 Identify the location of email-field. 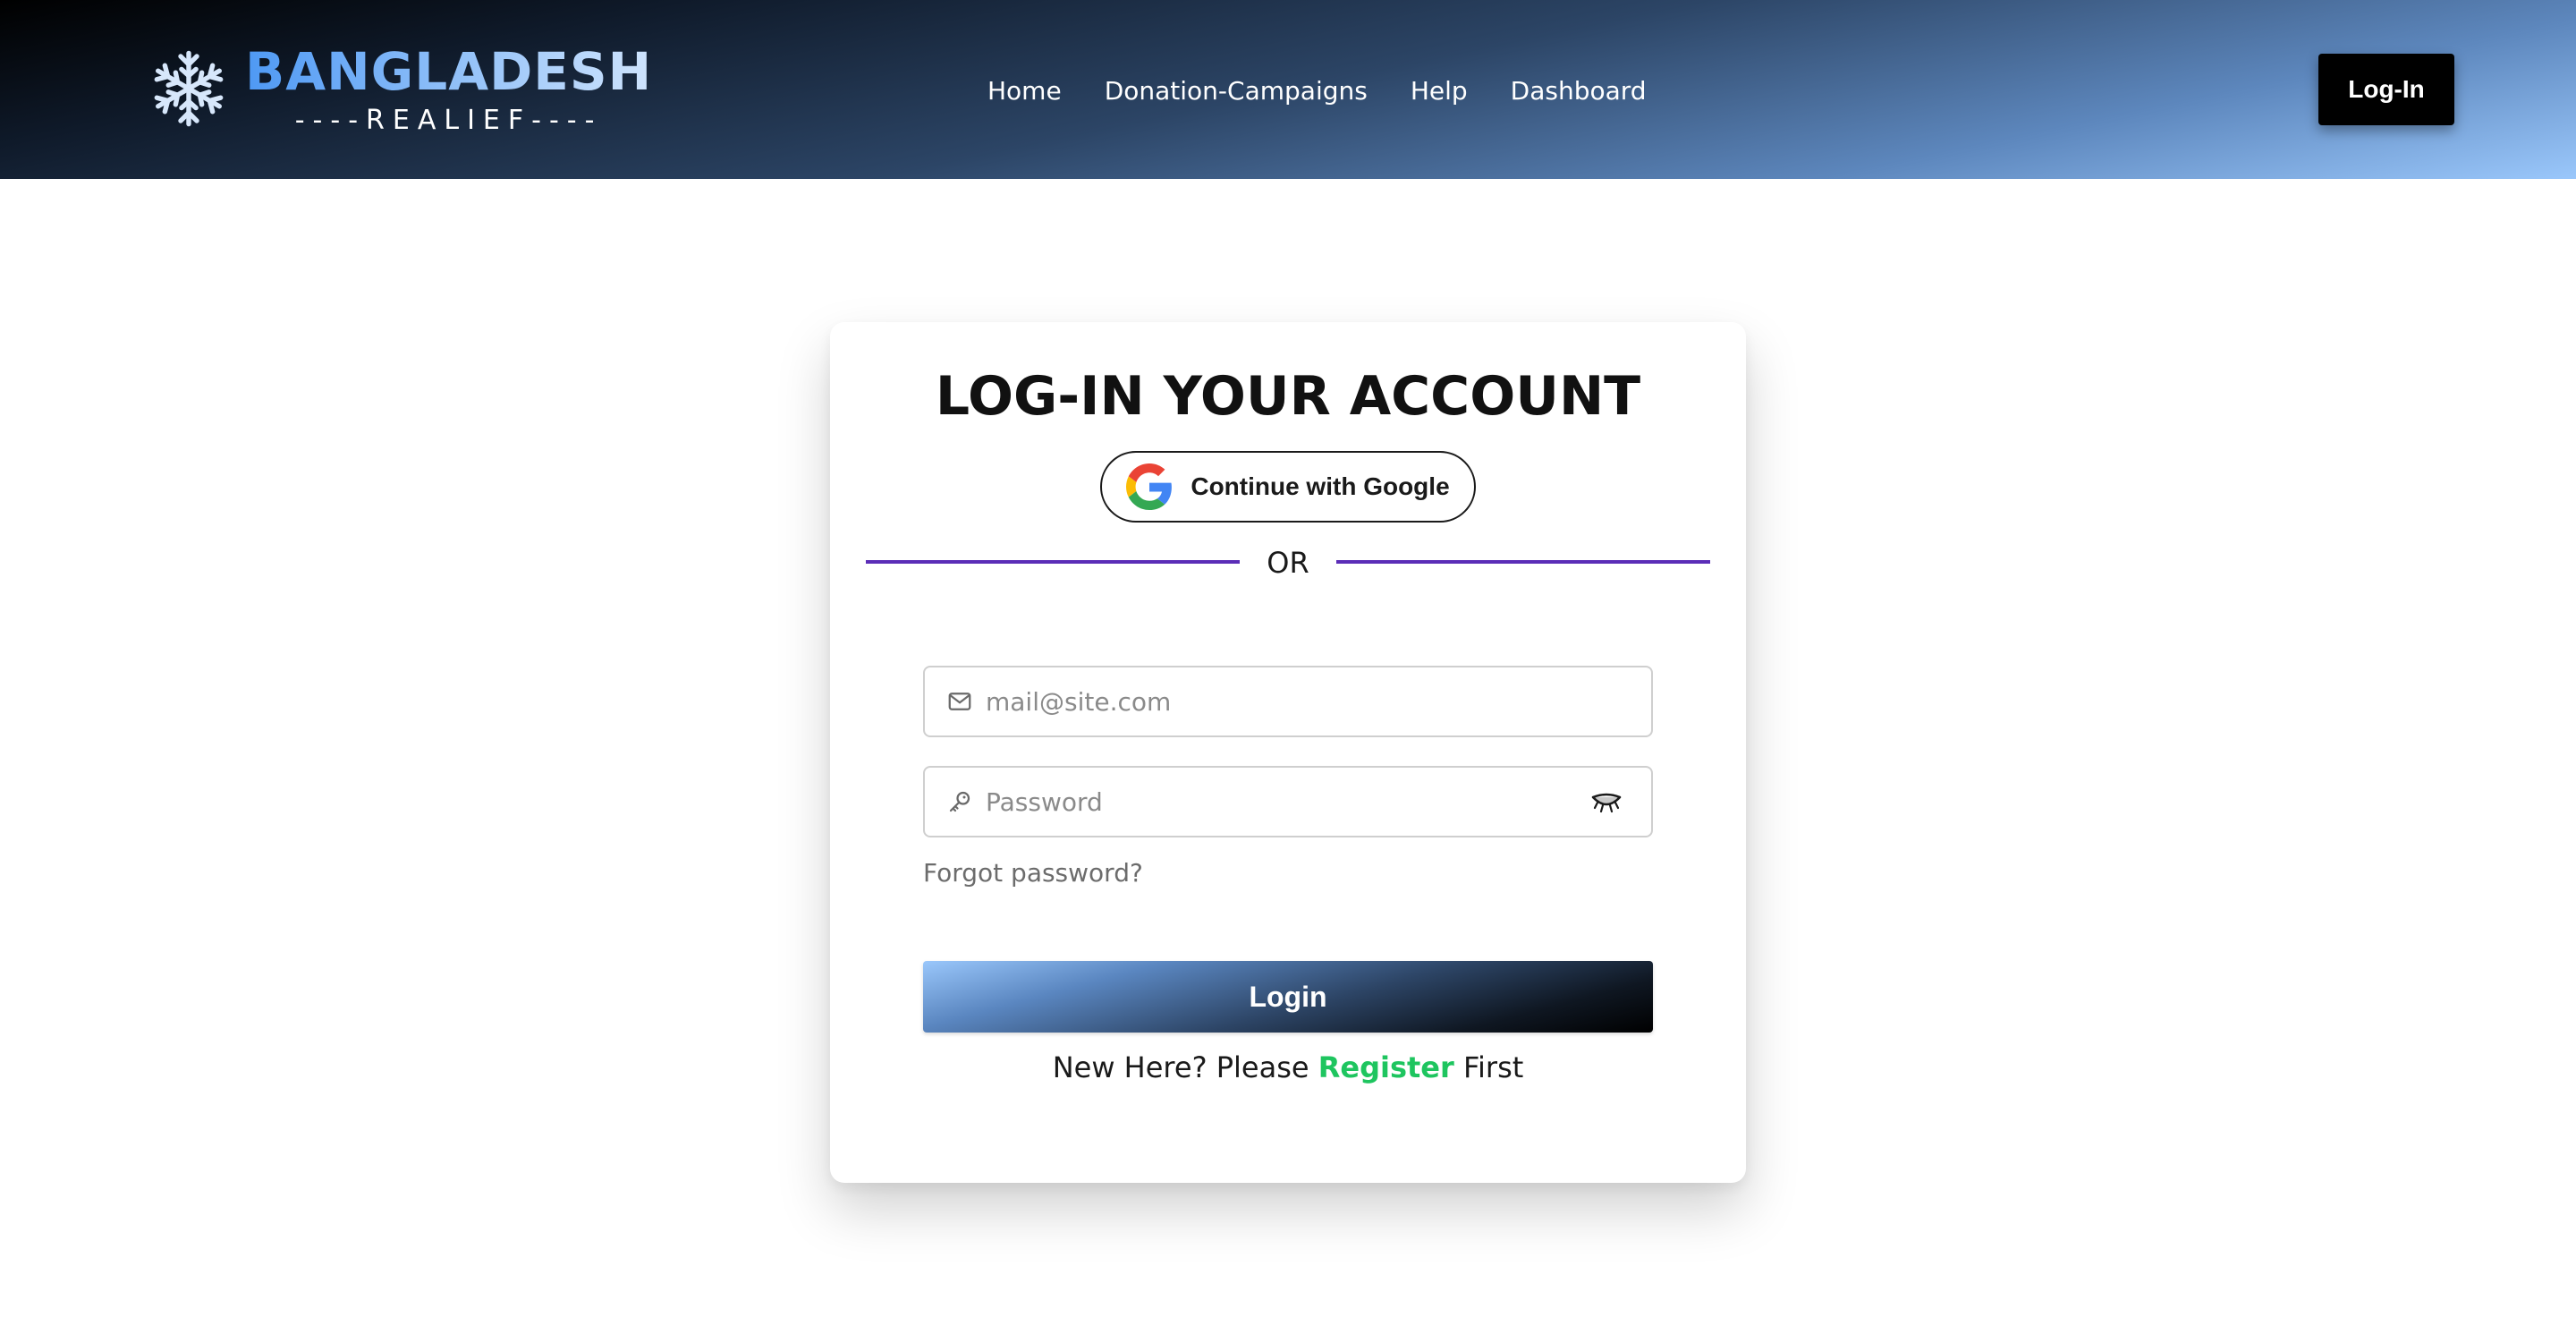
(1288, 701).